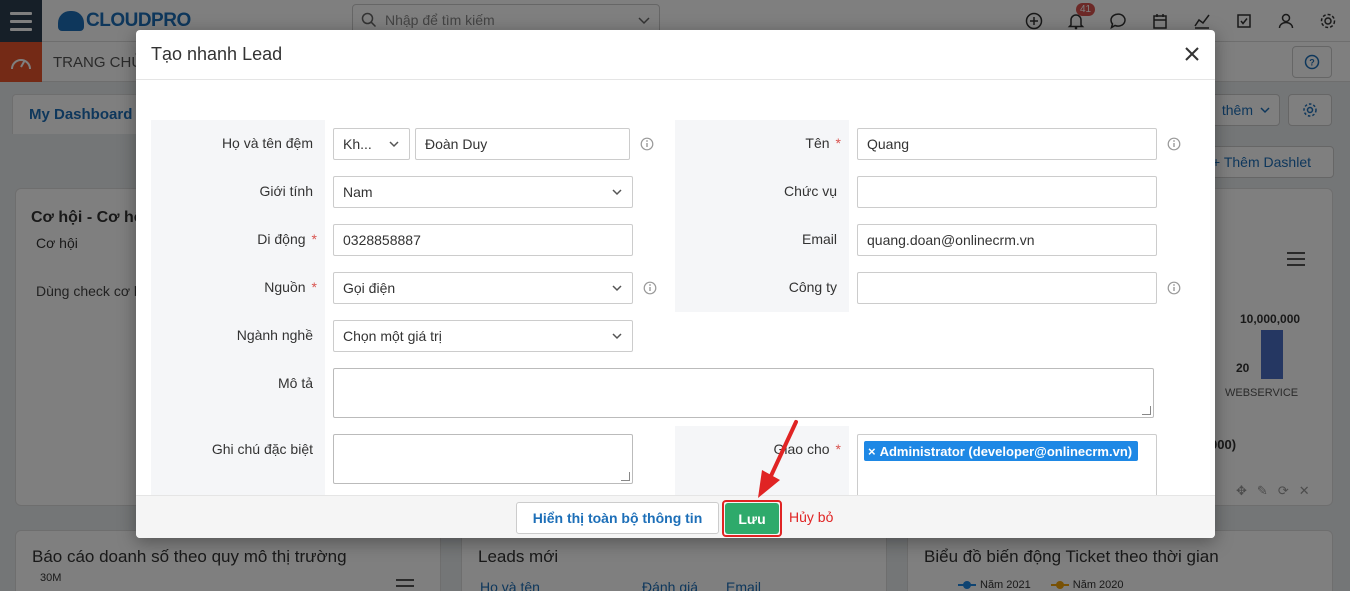 This screenshot has width=1350, height=591. Describe the element at coordinates (788, 143) in the screenshot. I see `first-name-label: Tên *` at that location.